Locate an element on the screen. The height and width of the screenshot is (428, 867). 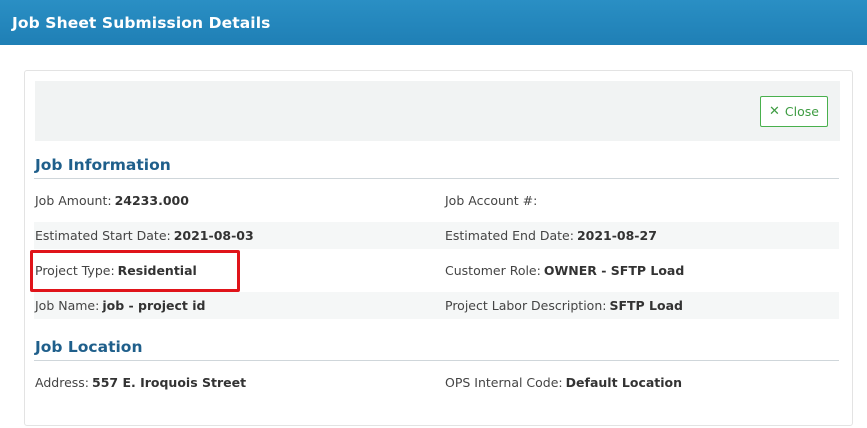
estimated-end-date-field: Estimated End Date: 2021-08-27 is located at coordinates (551, 235).